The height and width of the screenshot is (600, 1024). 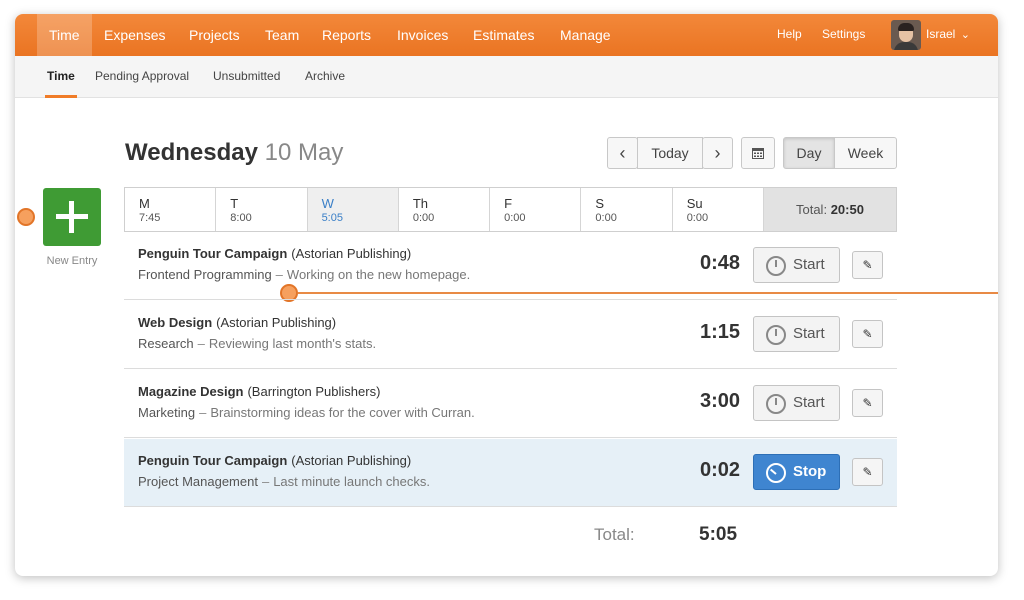 I want to click on nav-reports: Reports, so click(x=346, y=35).